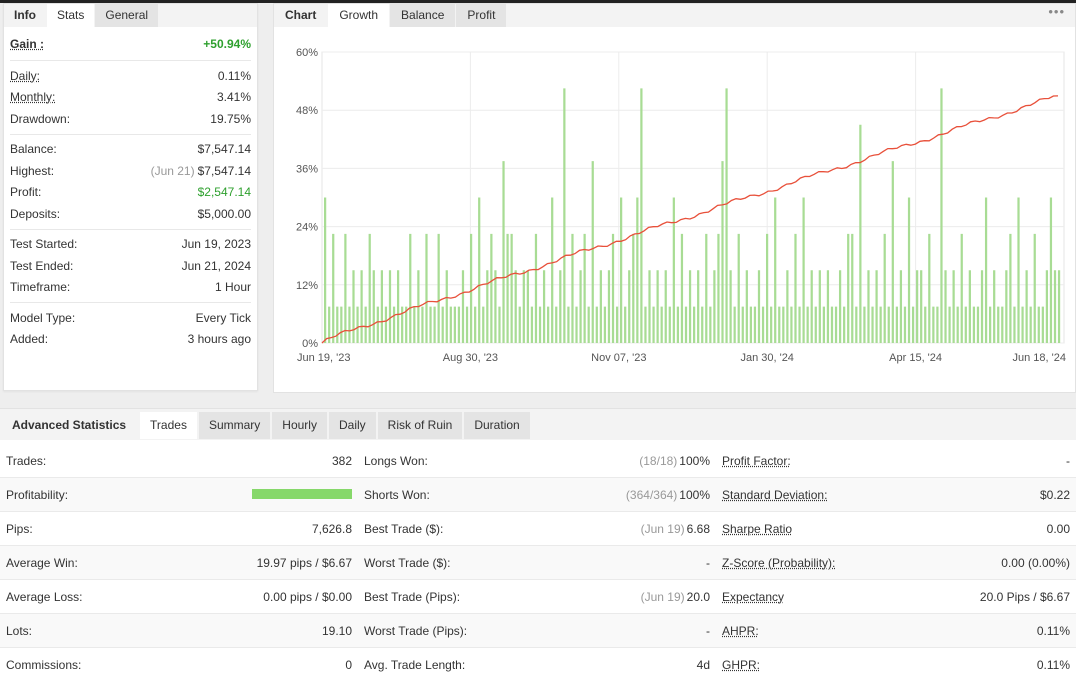 This screenshot has height=677, width=1076. Describe the element at coordinates (234, 425) in the screenshot. I see `tab-summary: Summary` at that location.